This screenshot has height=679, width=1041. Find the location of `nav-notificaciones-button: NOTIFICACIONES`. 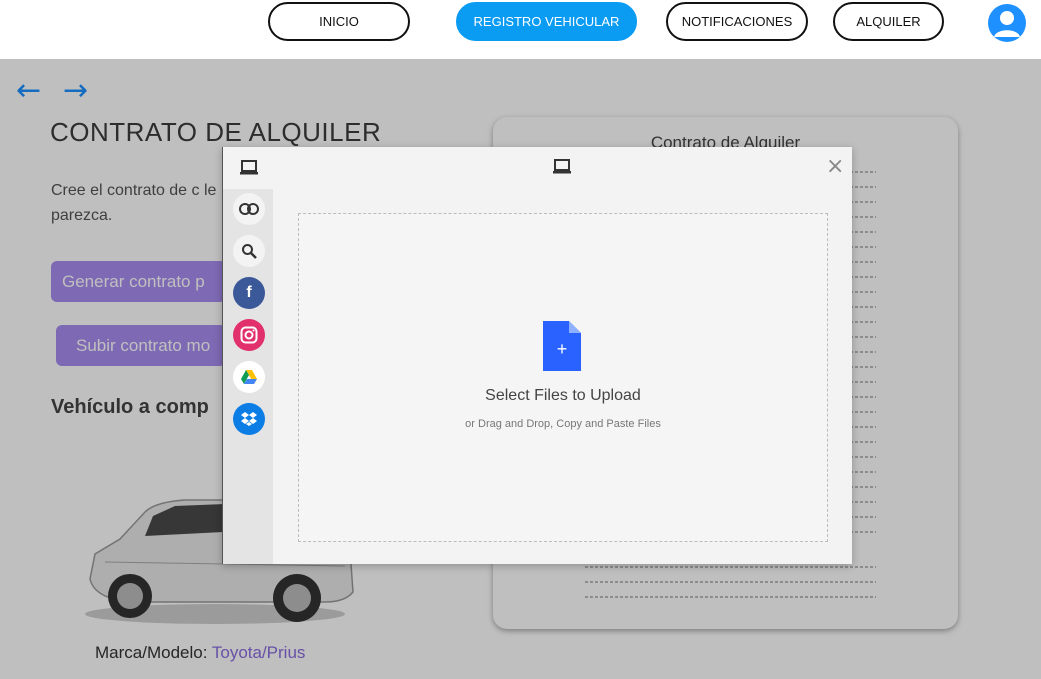

nav-notificaciones-button: NOTIFICACIONES is located at coordinates (737, 21).